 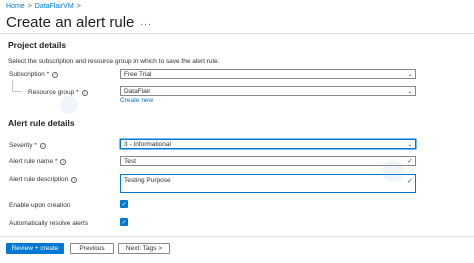 What do you see at coordinates (29, 74) in the screenshot?
I see `subscription-label-text: Subscription *` at bounding box center [29, 74].